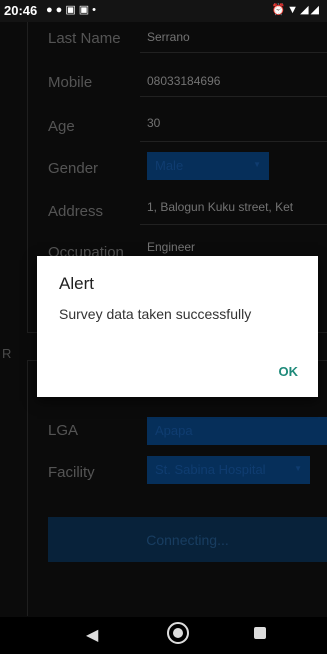  I want to click on notification-icons: ●●▣▣•, so click(72, 9).